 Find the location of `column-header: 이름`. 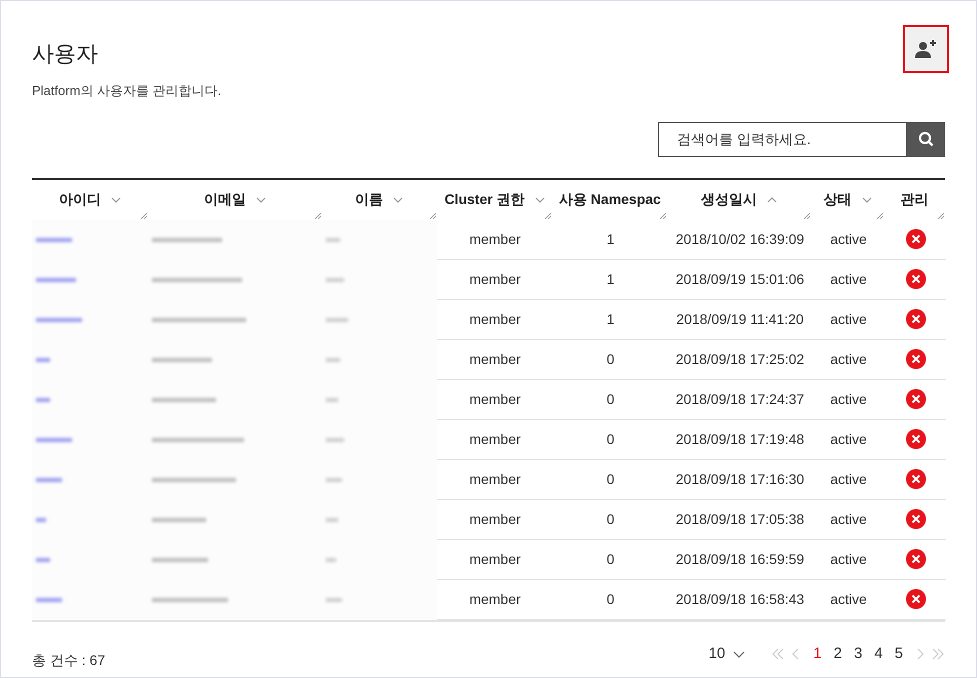

column-header: 이름 is located at coordinates (369, 199).